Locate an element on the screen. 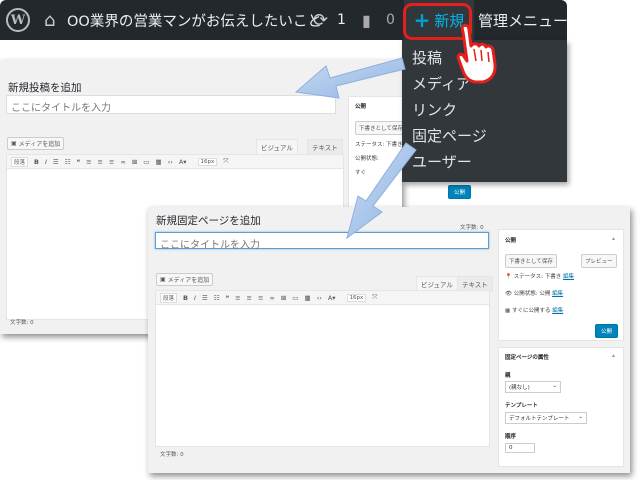 Image resolution: width=640 pixels, height=480 pixels. annotation-overlay is located at coordinates (395, 131).